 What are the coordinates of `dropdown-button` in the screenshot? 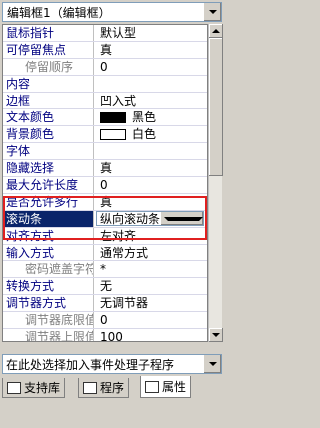 It's located at (181, 219).